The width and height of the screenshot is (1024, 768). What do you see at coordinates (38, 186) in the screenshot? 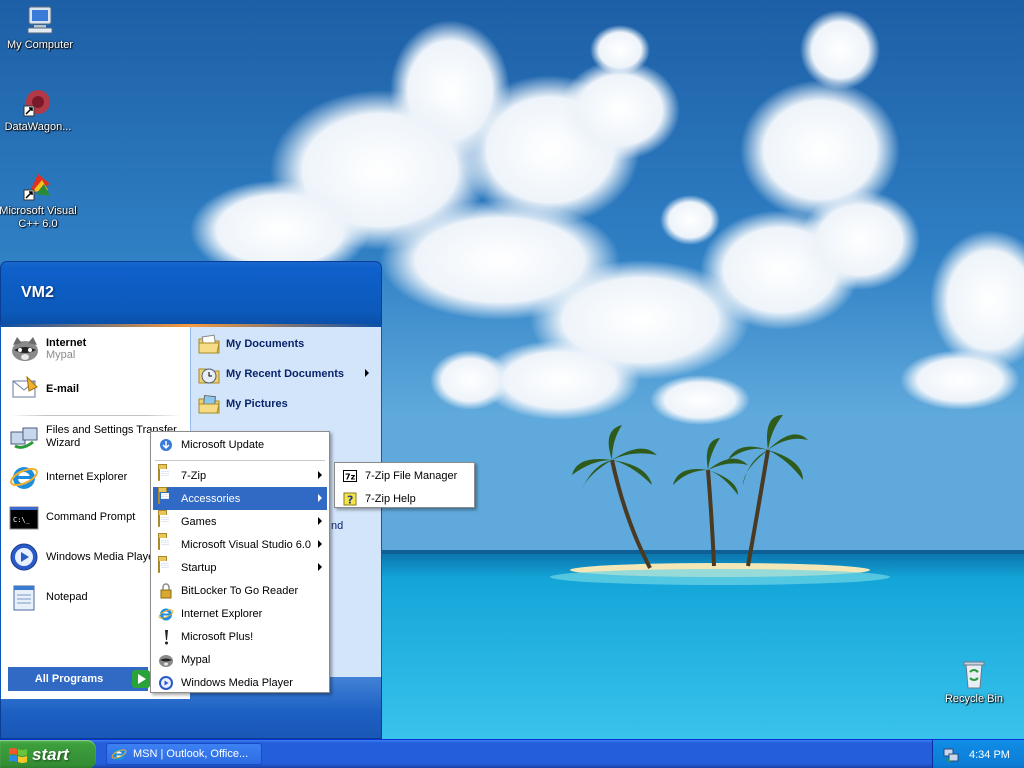
I see `visual-cpp-icon` at bounding box center [38, 186].